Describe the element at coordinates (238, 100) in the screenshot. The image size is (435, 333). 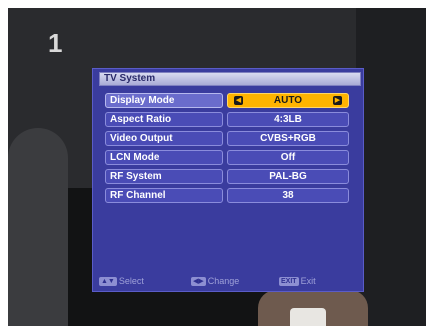
I see `left-arrow-icon: ◀` at that location.